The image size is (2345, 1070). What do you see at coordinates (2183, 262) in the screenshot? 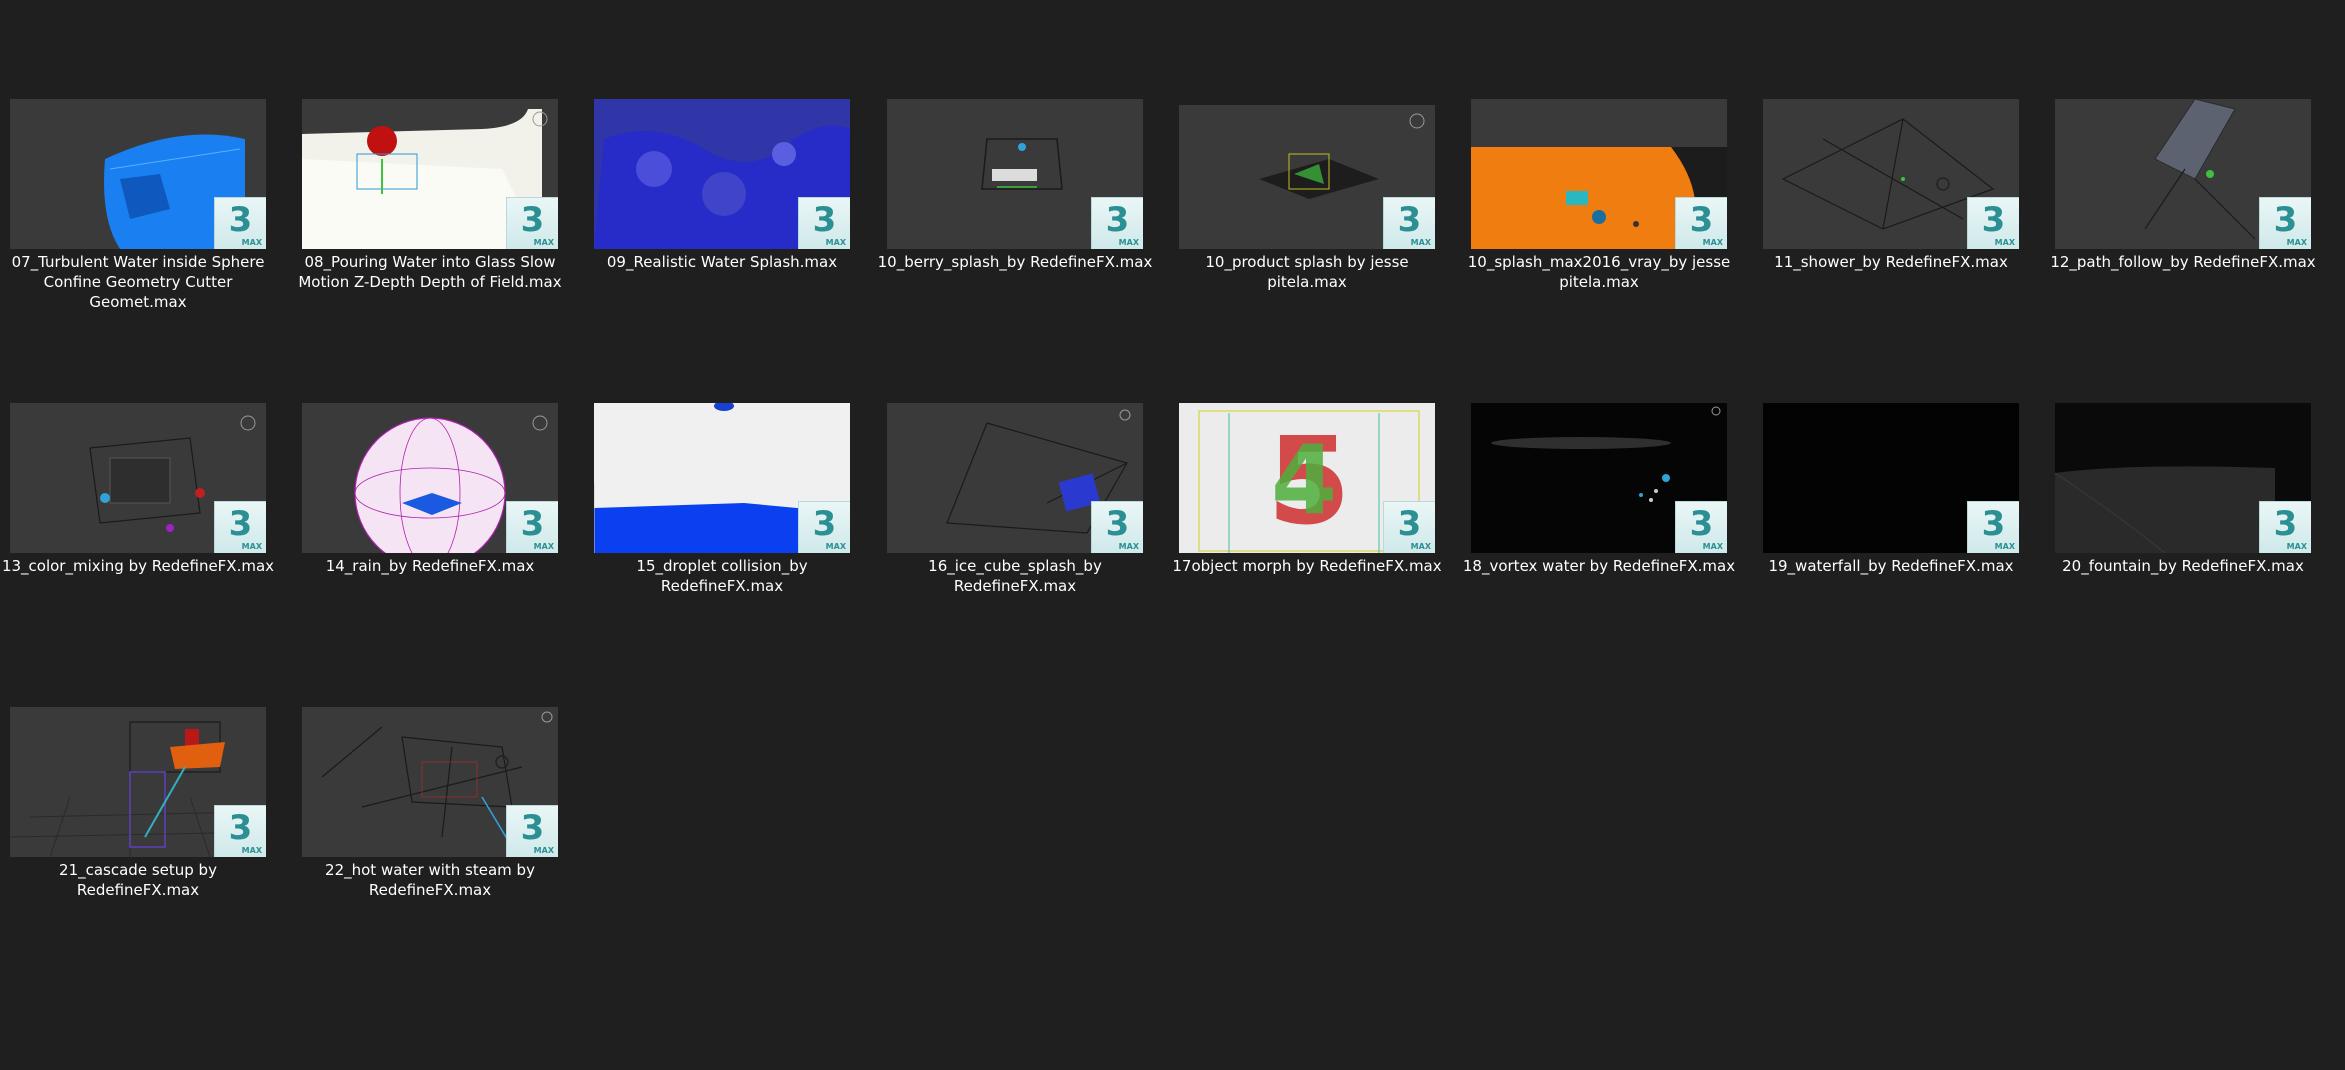
I see `file-name: 12_path_follow_by RedefineFX.max` at bounding box center [2183, 262].